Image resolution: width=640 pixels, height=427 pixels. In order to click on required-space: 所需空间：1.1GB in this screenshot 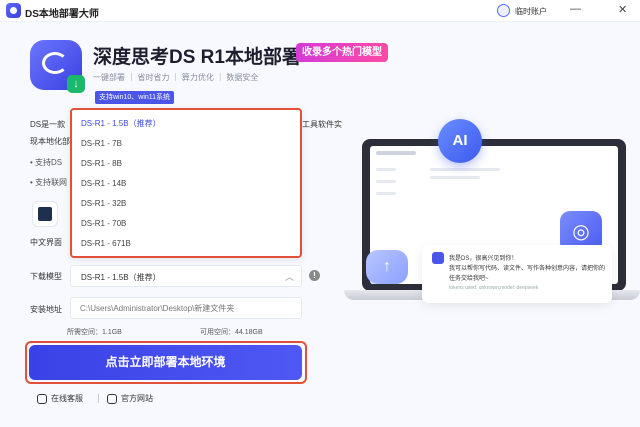, I will do `click(94, 332)`.